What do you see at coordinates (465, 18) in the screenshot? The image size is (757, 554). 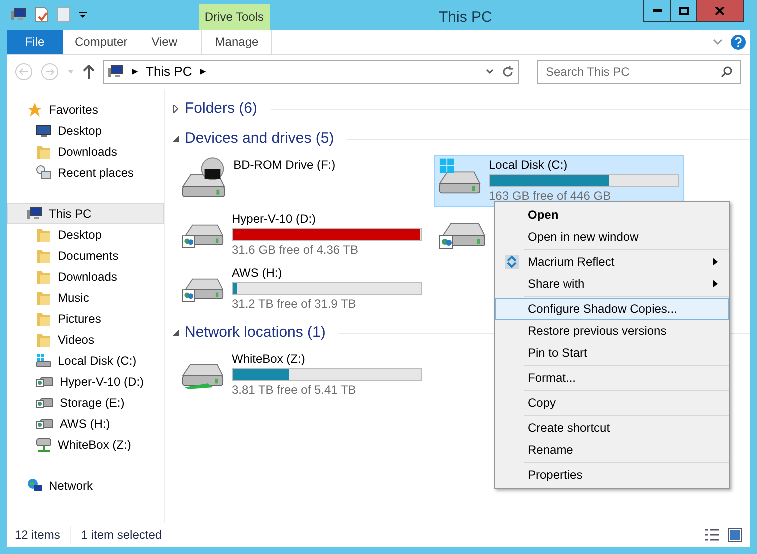 I see `window-title: This PC` at bounding box center [465, 18].